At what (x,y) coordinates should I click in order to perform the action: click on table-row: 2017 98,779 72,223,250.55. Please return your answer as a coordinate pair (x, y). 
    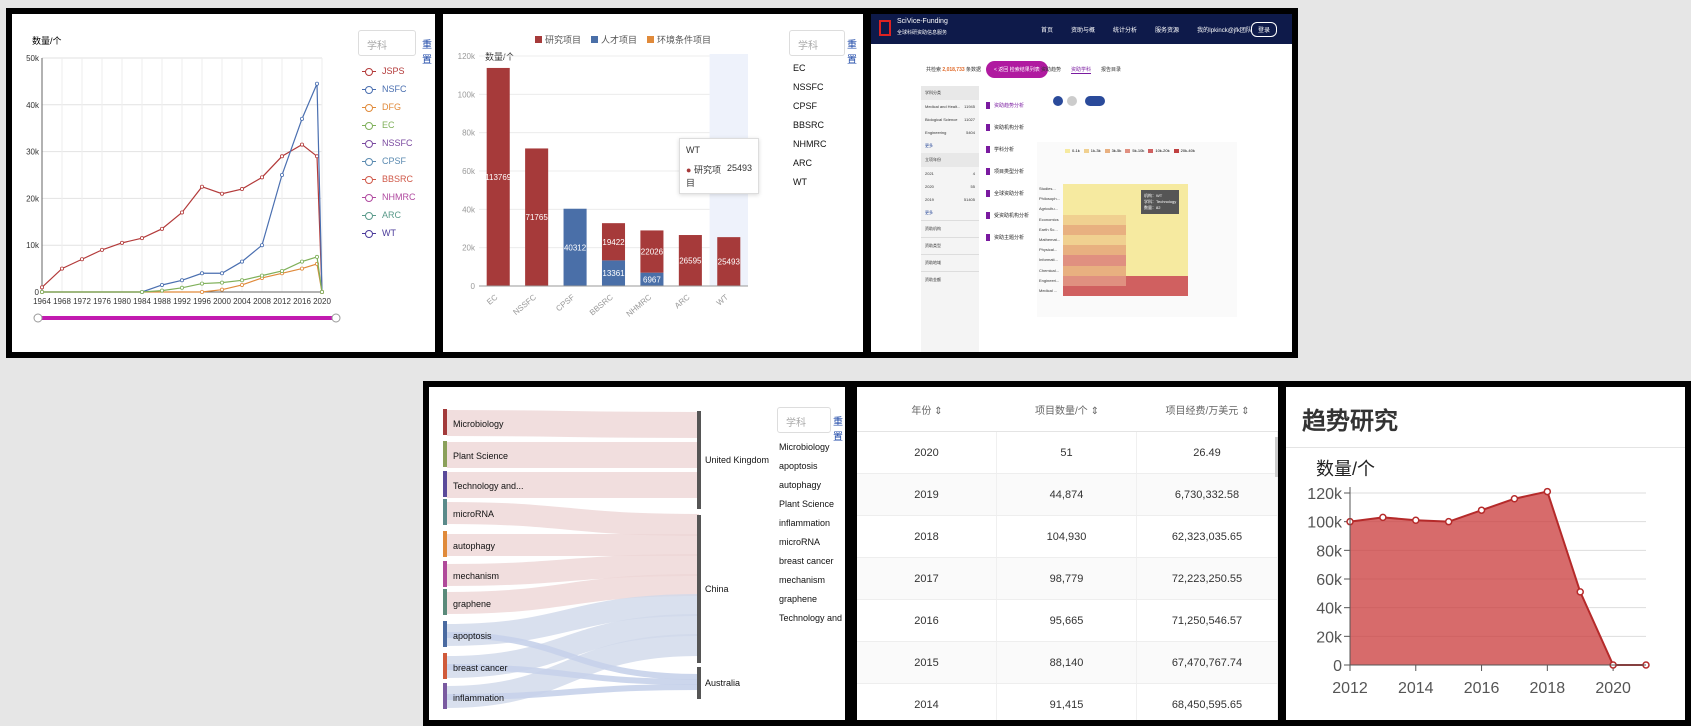
    Looking at the image, I should click on (1067, 579).